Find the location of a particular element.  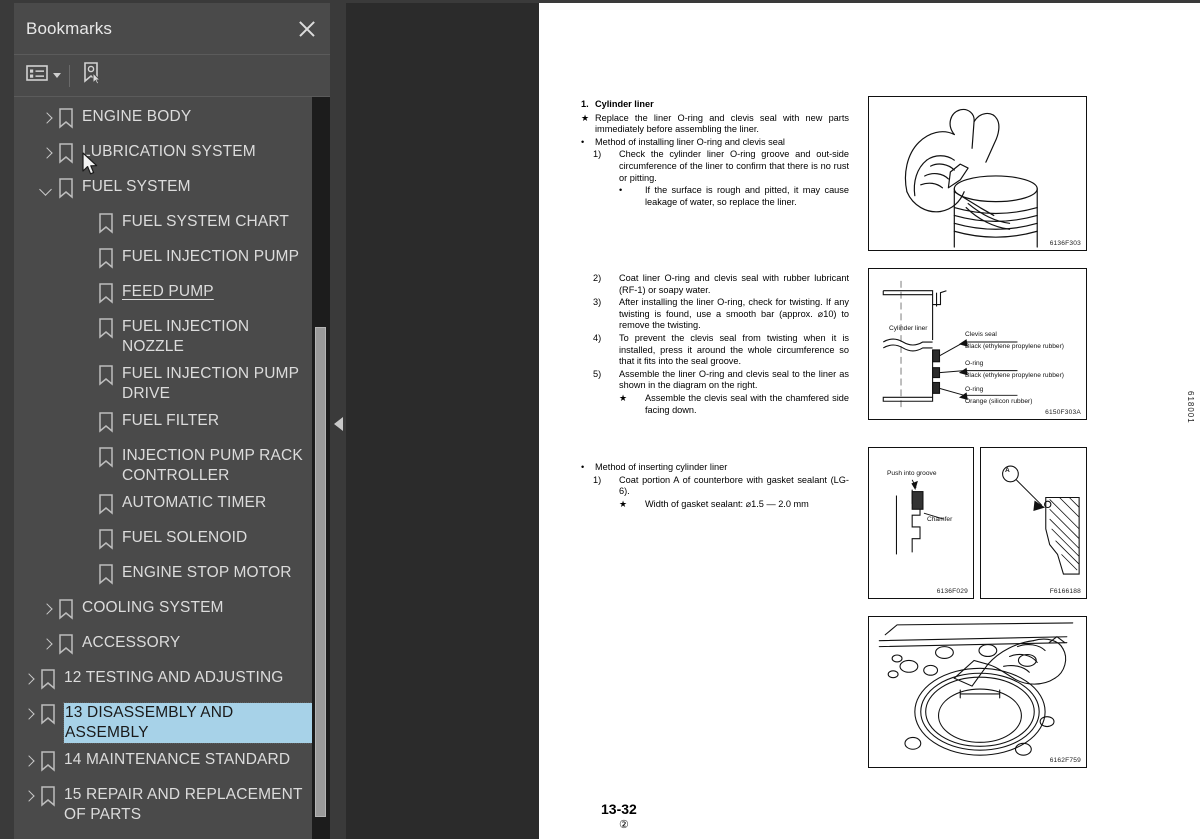

bookmark-item-label: ACCESSORY is located at coordinates (131, 642).